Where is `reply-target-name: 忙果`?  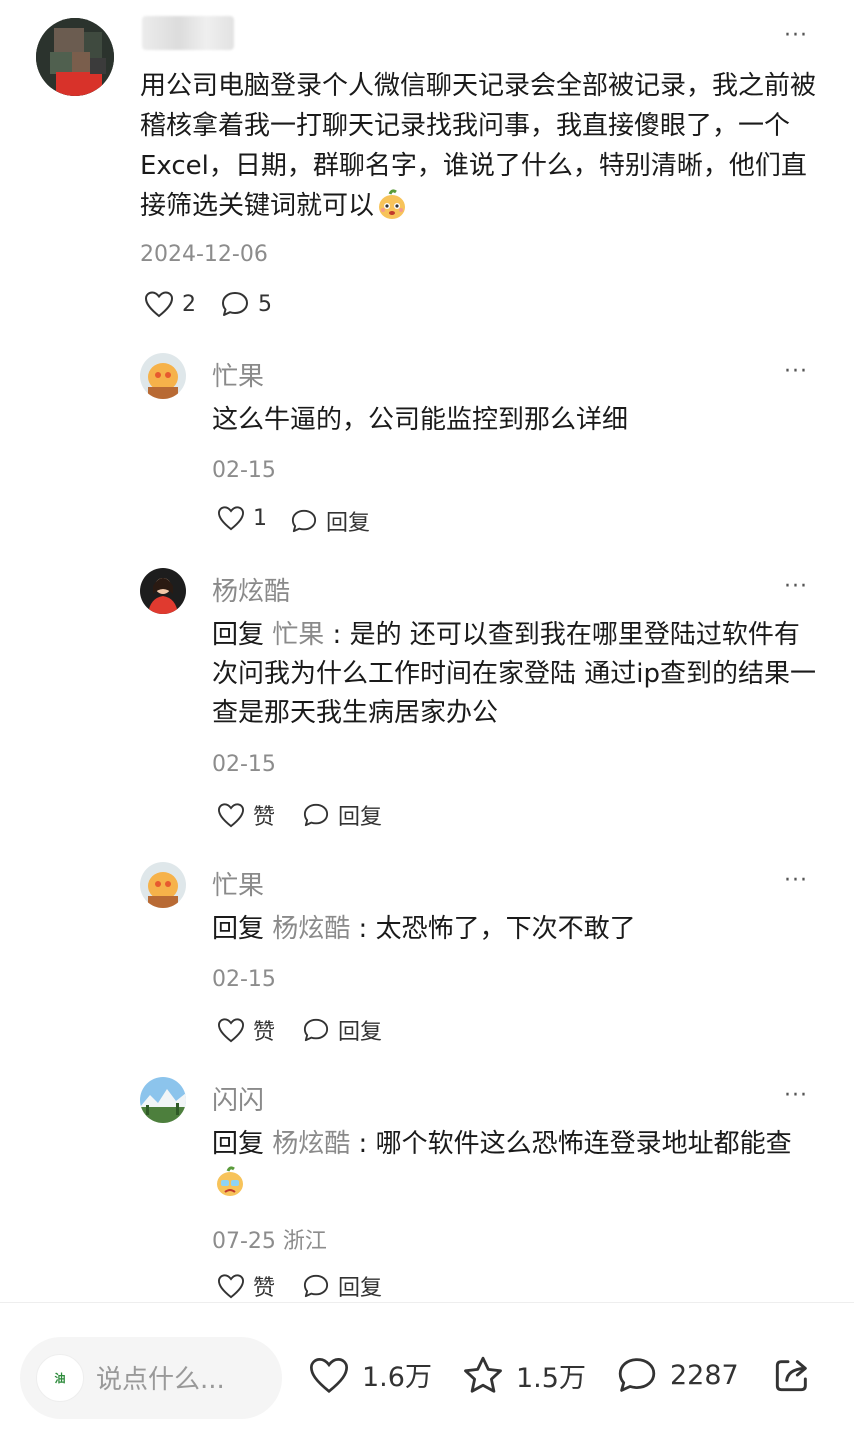
reply-target-name: 忙果 is located at coordinates (298, 635).